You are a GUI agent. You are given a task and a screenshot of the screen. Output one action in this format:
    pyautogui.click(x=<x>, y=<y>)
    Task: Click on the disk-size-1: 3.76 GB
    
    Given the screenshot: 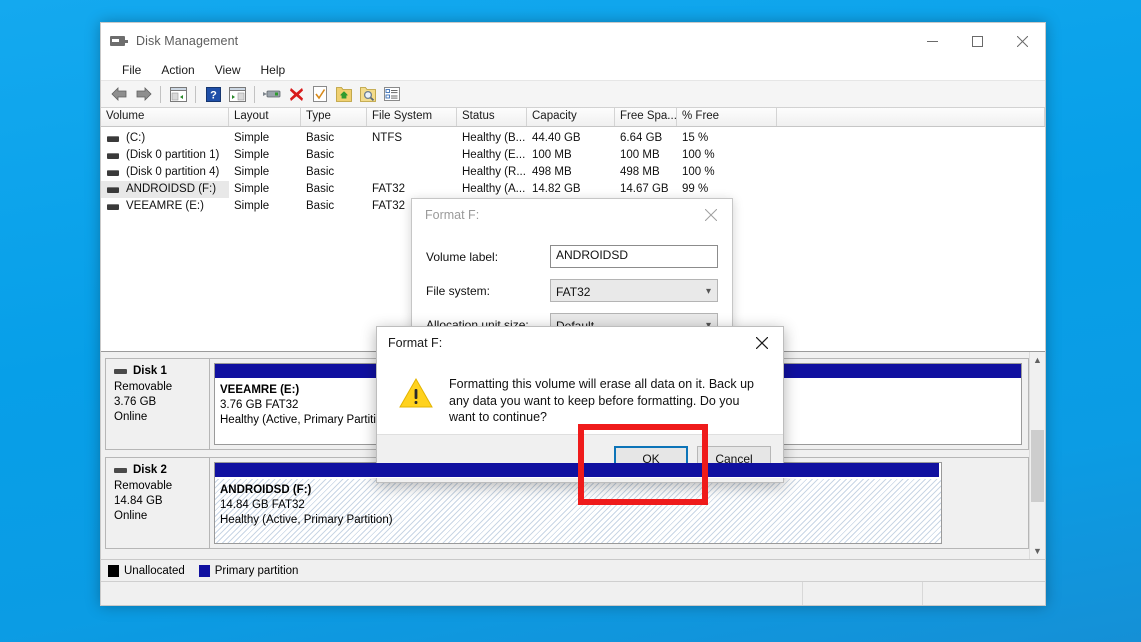 What is the action you would take?
    pyautogui.click(x=135, y=402)
    